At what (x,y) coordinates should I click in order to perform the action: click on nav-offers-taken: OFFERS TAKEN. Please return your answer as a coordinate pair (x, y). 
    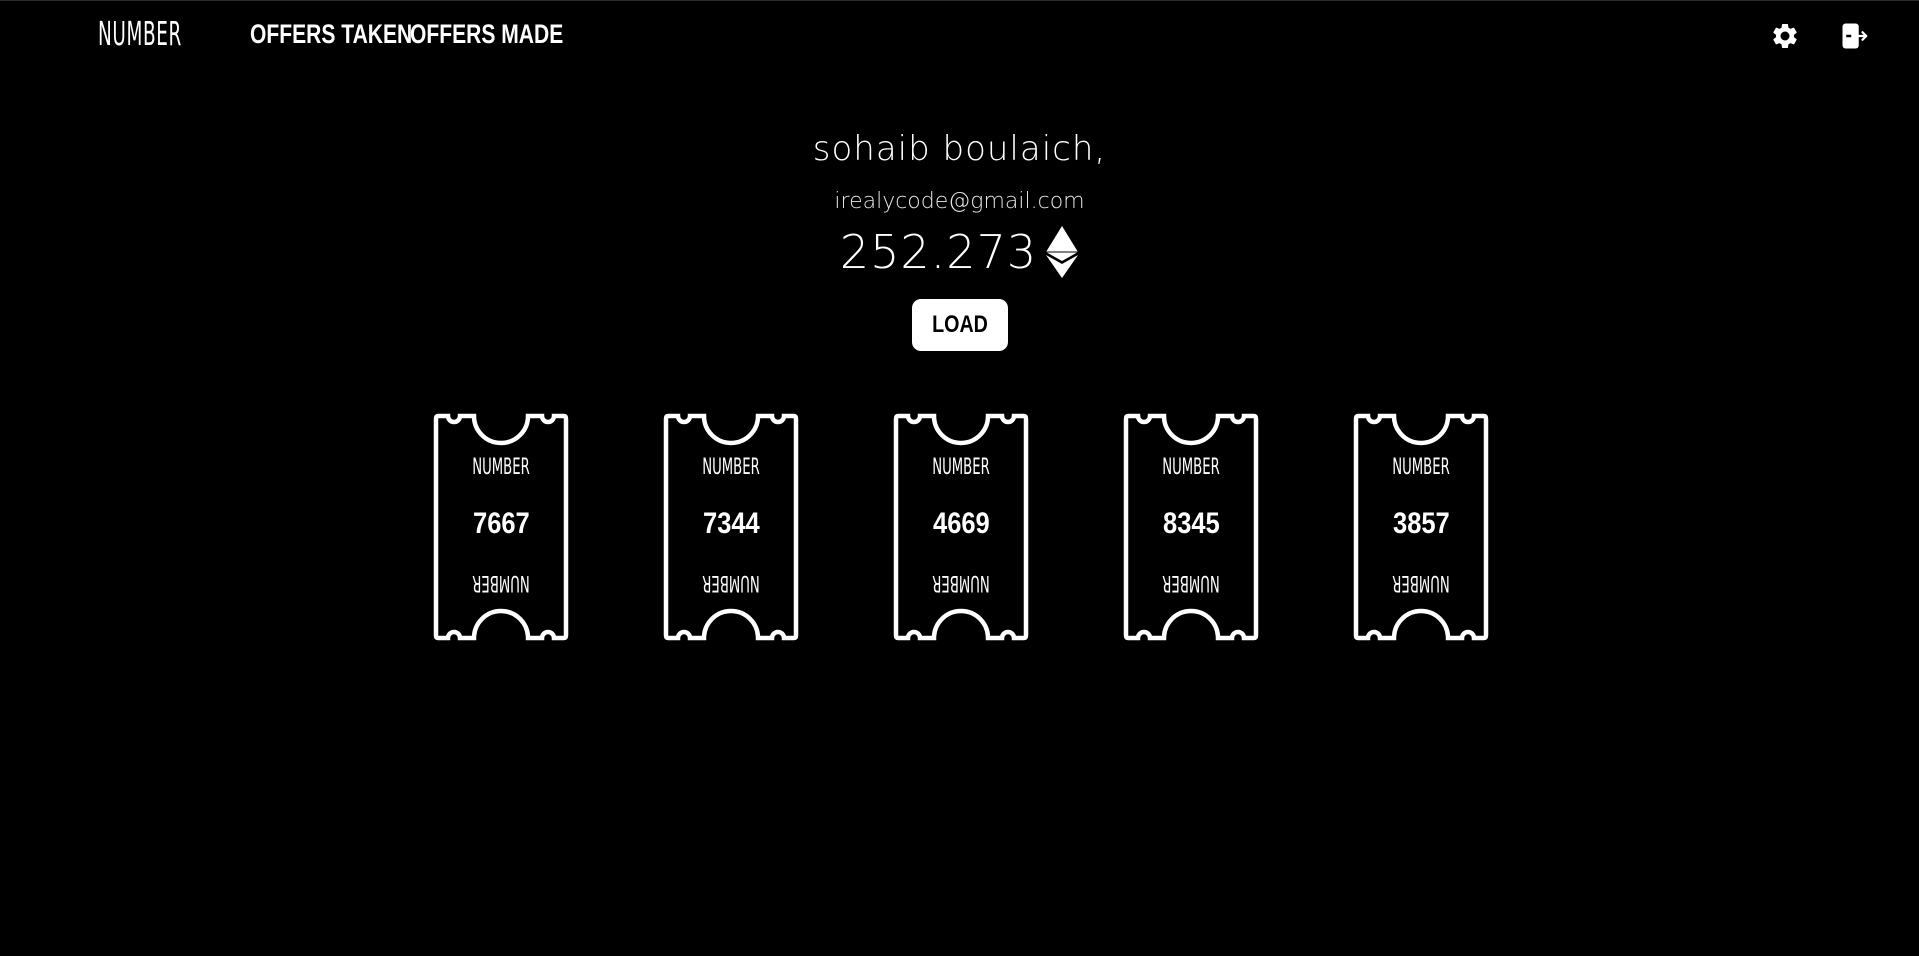
    Looking at the image, I should click on (331, 34).